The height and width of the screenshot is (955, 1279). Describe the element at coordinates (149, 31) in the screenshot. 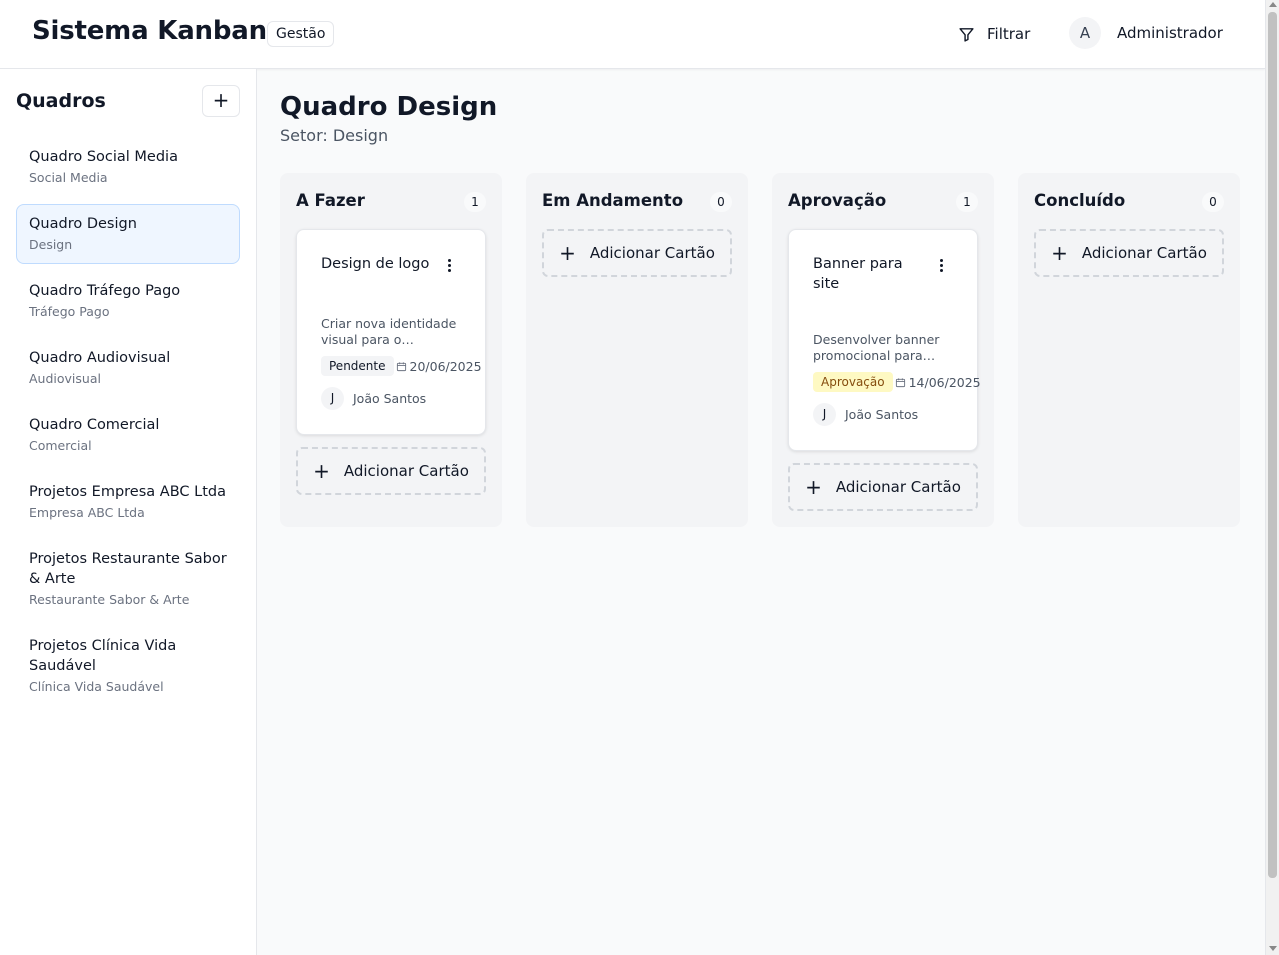

I see `app-title: Sistema Kanban` at that location.